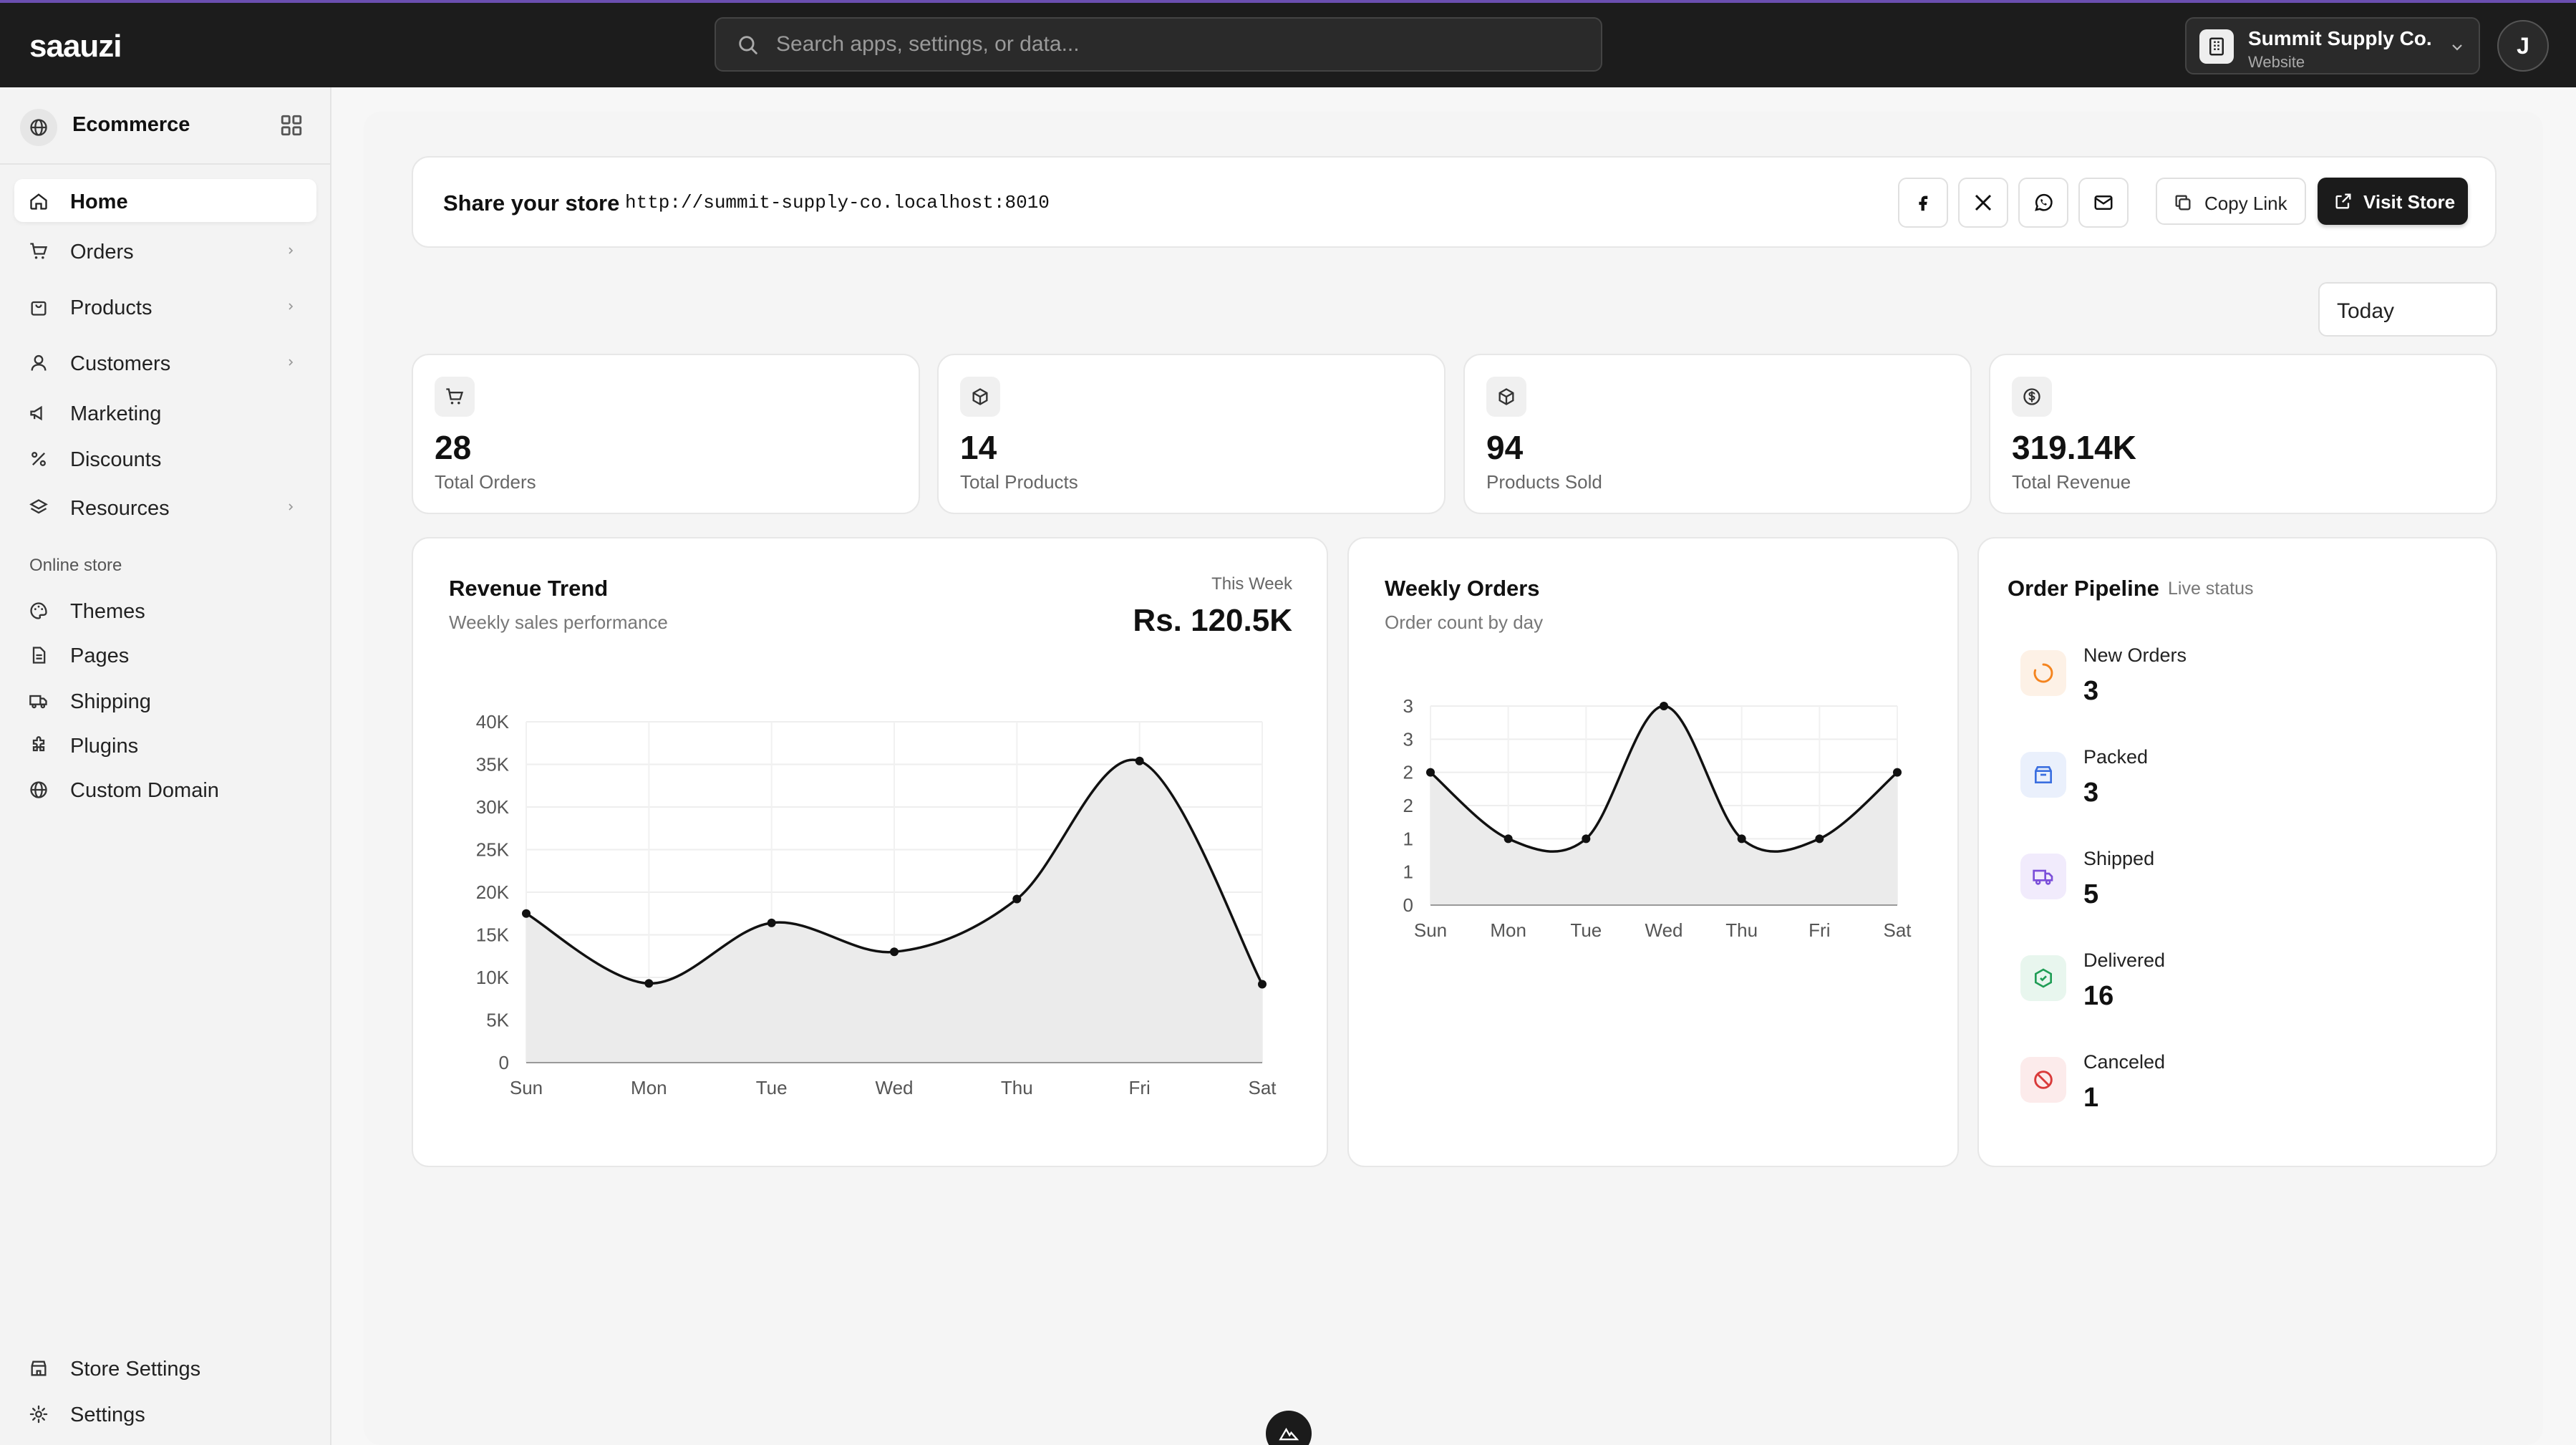 This screenshot has width=2576, height=1445. What do you see at coordinates (2231, 201) in the screenshot?
I see `copy-link-button: Copy Link` at bounding box center [2231, 201].